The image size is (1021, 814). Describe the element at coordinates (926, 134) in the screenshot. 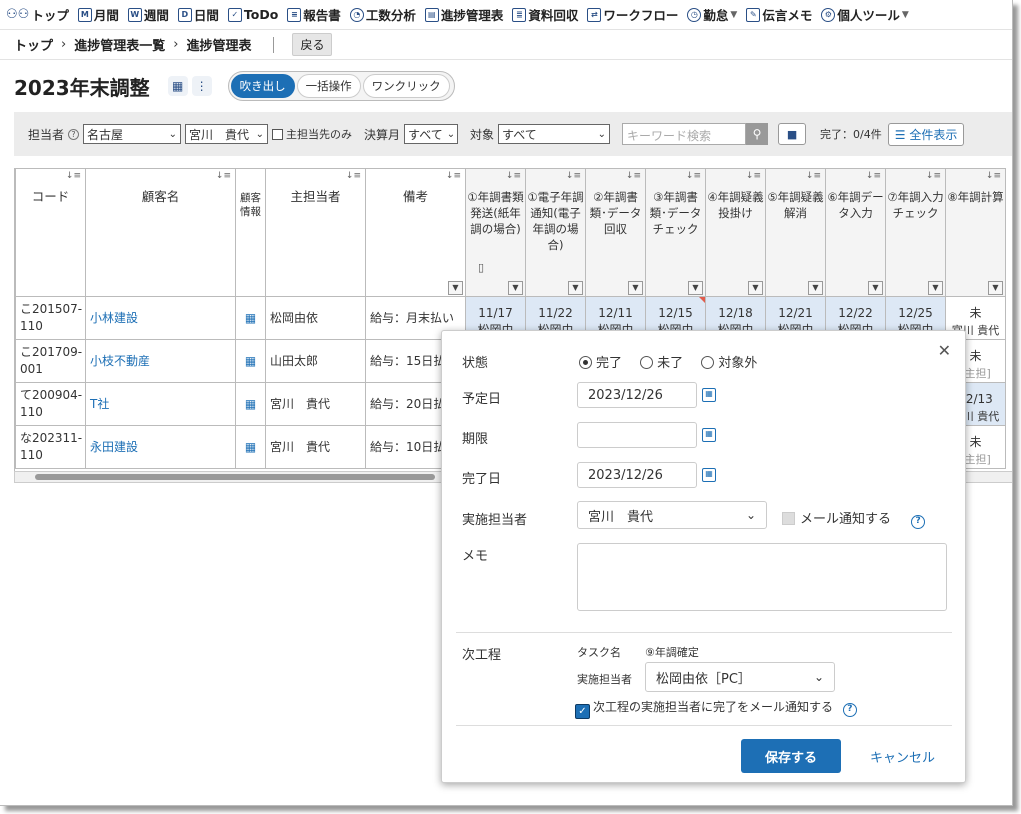

I see `show-all-button: ☰ 全件表示` at that location.